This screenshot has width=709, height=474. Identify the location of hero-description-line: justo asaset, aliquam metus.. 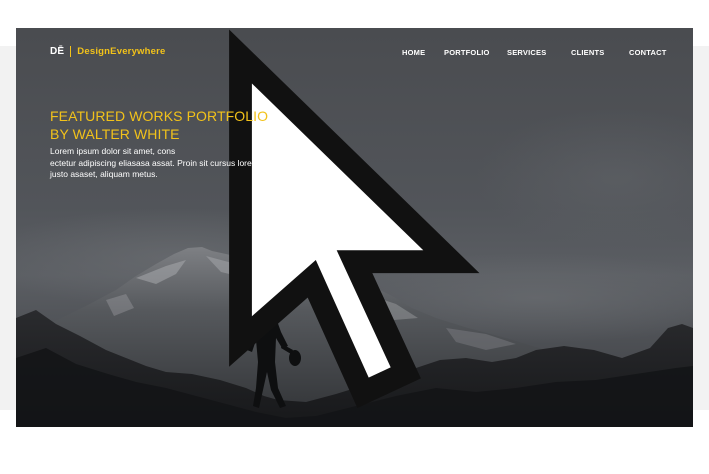
(104, 174).